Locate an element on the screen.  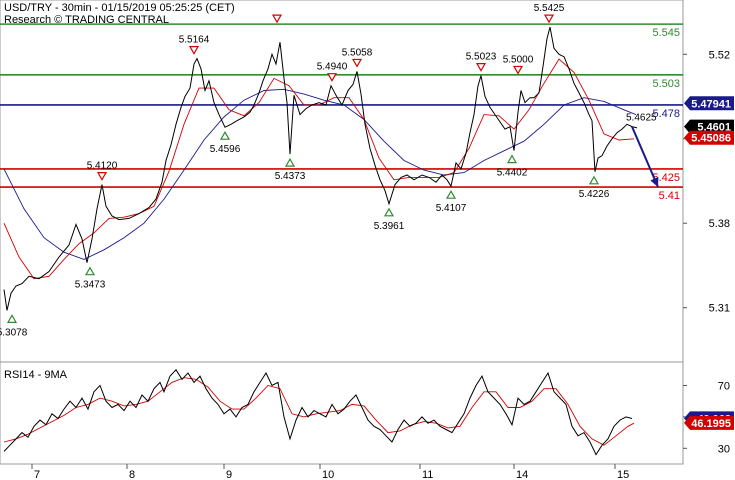
swing-high-label-11: 5.5023 is located at coordinates (481, 57).